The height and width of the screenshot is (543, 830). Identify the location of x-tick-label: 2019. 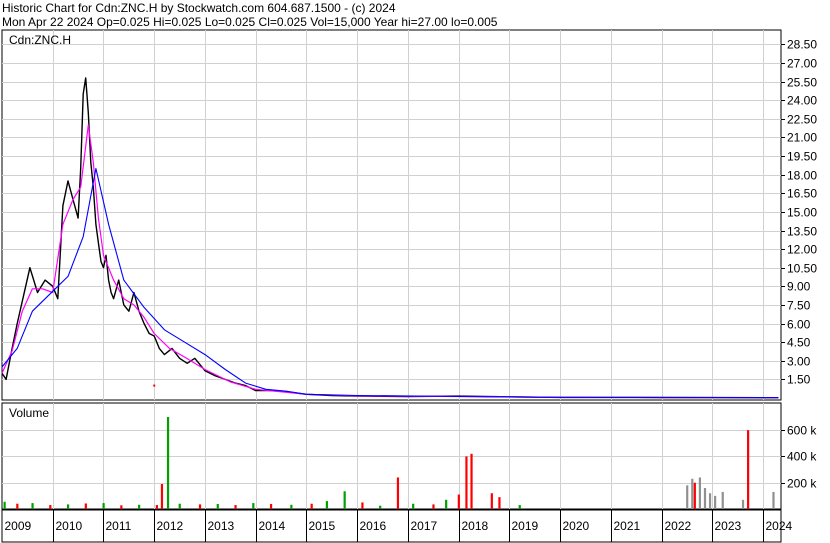
(525, 526).